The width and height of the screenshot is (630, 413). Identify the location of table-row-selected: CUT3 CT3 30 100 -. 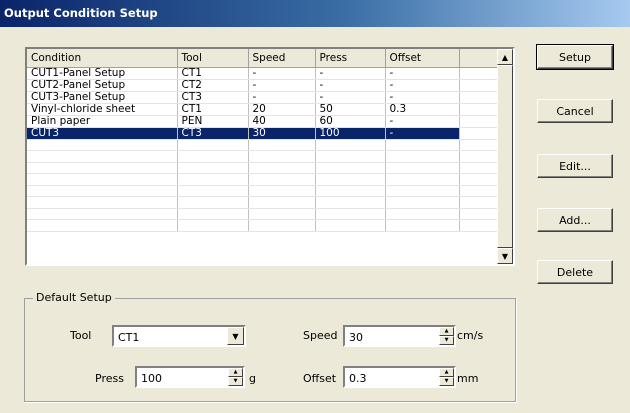
(262, 133).